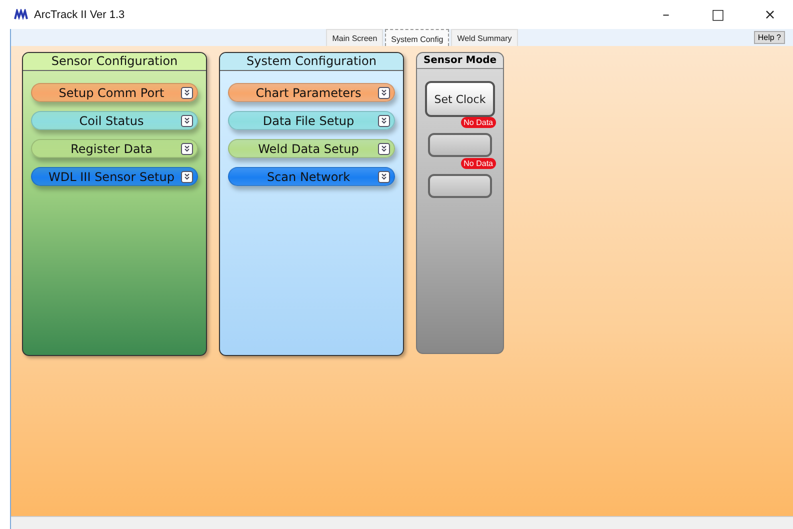 This screenshot has height=529, width=793. I want to click on menu-button: Register Data, so click(114, 148).